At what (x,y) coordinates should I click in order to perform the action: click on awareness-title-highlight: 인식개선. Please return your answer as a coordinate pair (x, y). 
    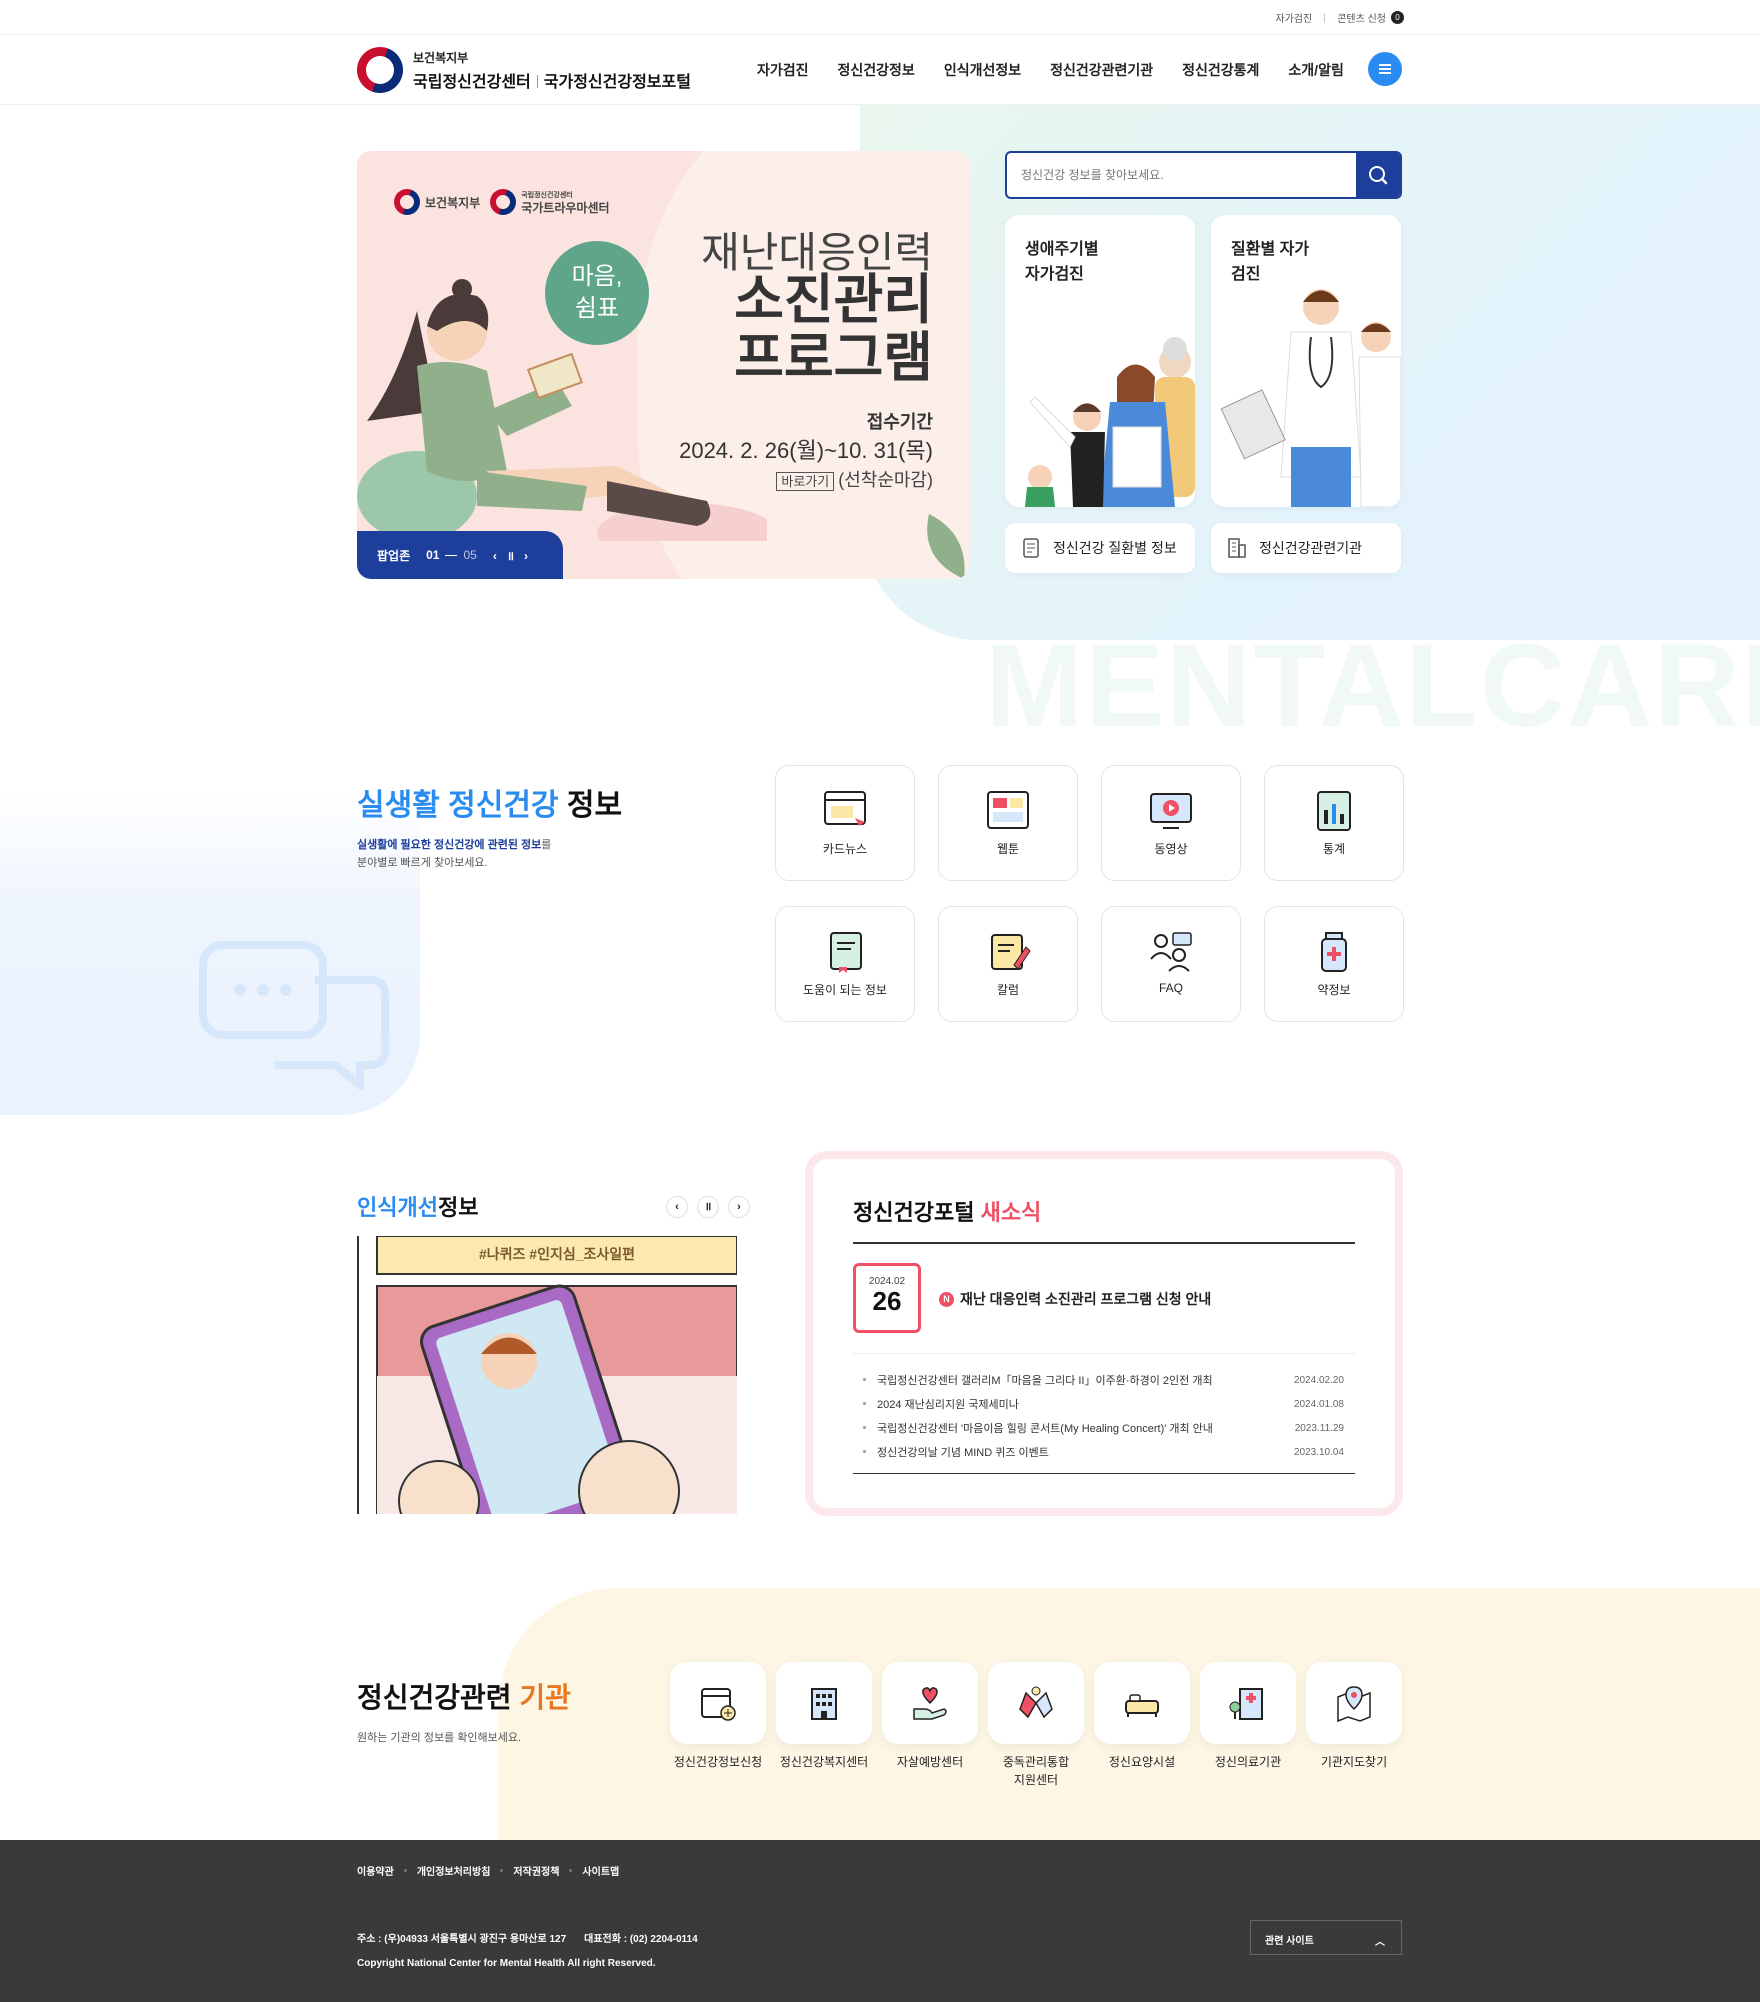
    Looking at the image, I should click on (397, 1207).